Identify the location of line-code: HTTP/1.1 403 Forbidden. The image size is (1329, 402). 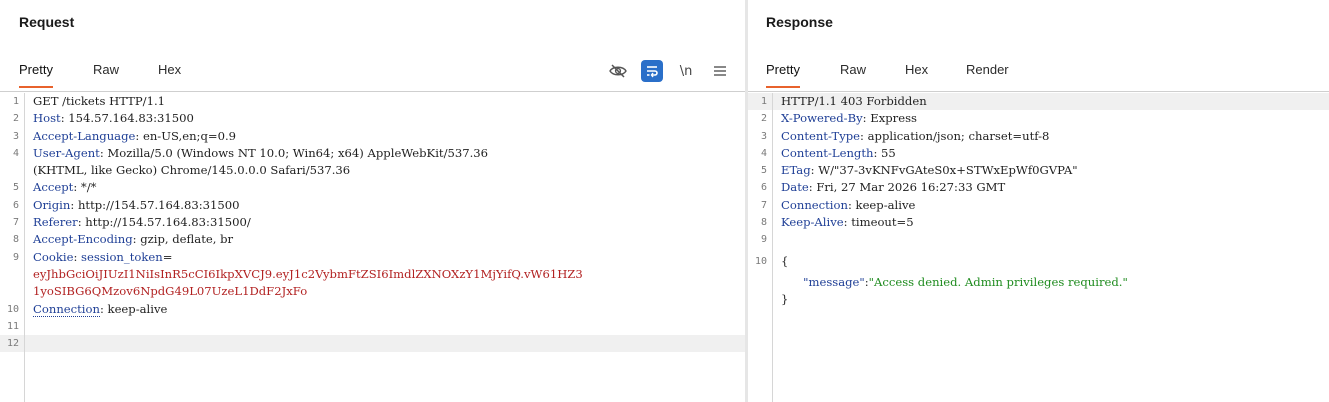
(854, 101).